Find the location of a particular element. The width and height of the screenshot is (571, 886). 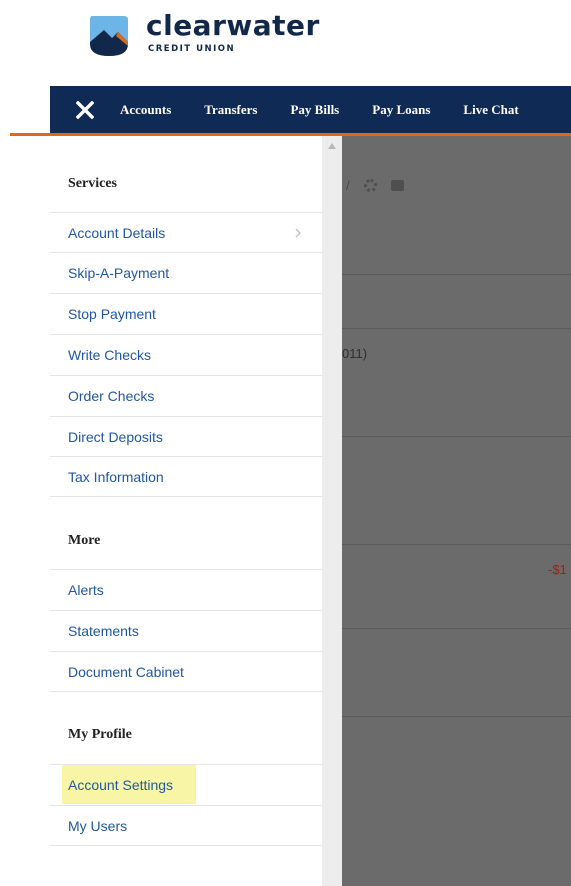

nav-live-chat: Live Chat is located at coordinates (490, 110).